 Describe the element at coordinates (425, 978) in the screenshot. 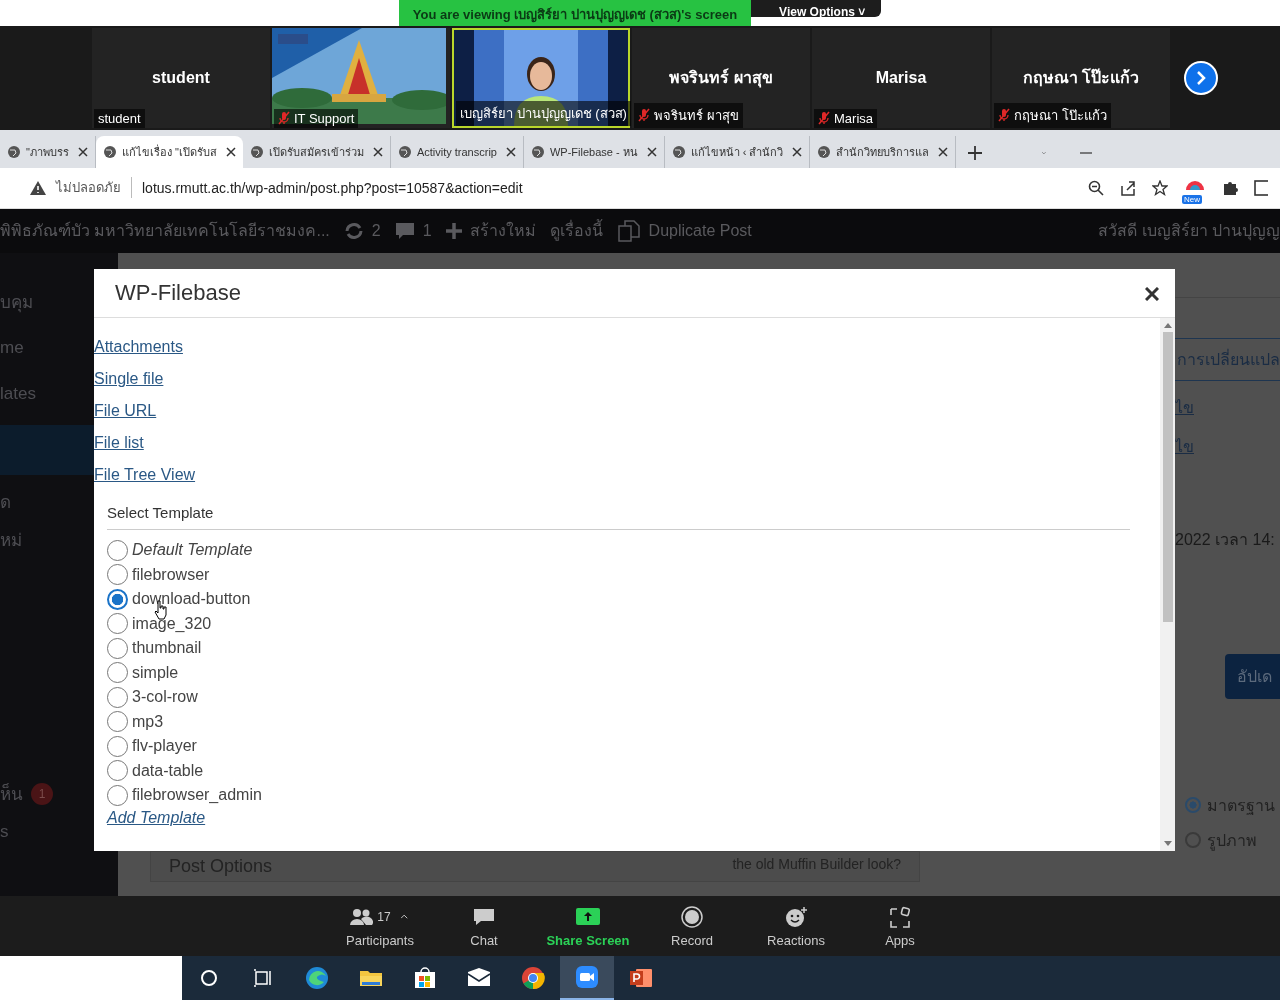

I see `store-icon` at that location.